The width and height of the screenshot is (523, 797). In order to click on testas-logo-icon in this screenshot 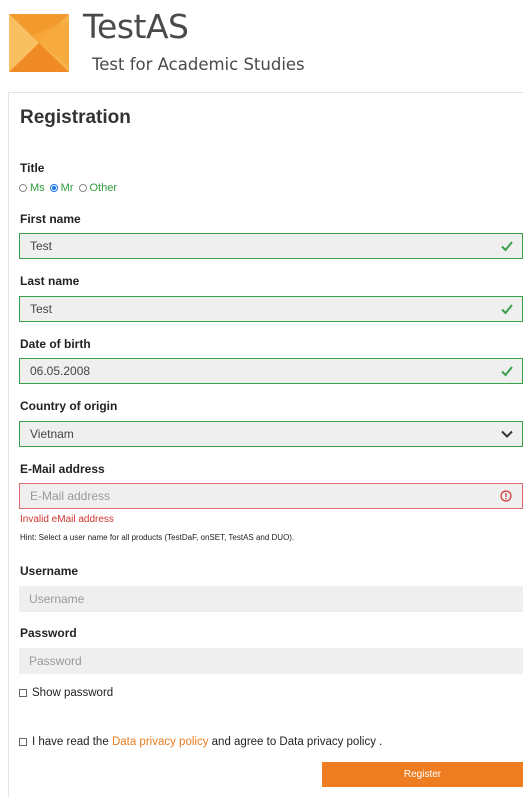, I will do `click(39, 43)`.